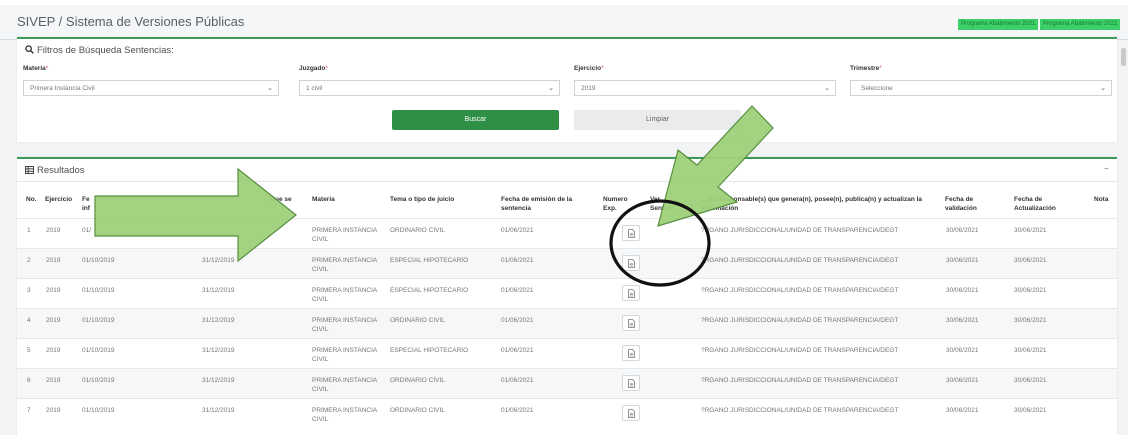  I want to click on juzgado-label: Juzgado*, so click(313, 68).